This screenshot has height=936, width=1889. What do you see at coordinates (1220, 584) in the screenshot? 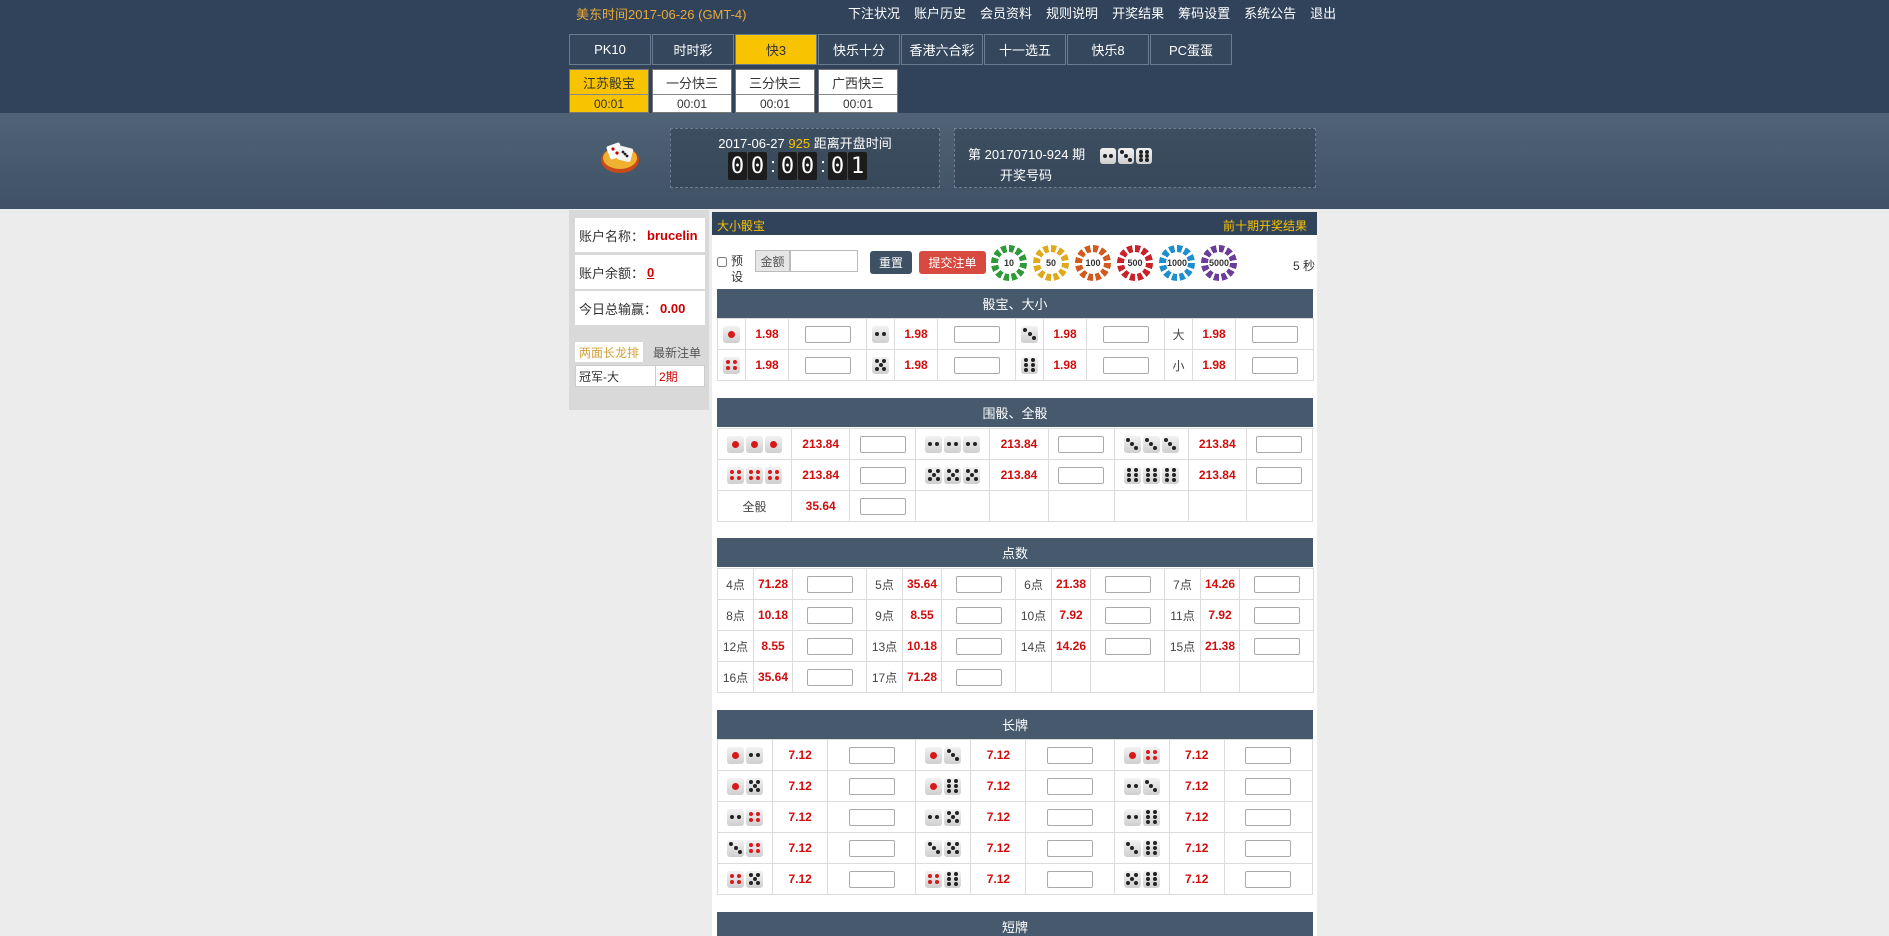
I see `odds-cell: 14.26` at bounding box center [1220, 584].